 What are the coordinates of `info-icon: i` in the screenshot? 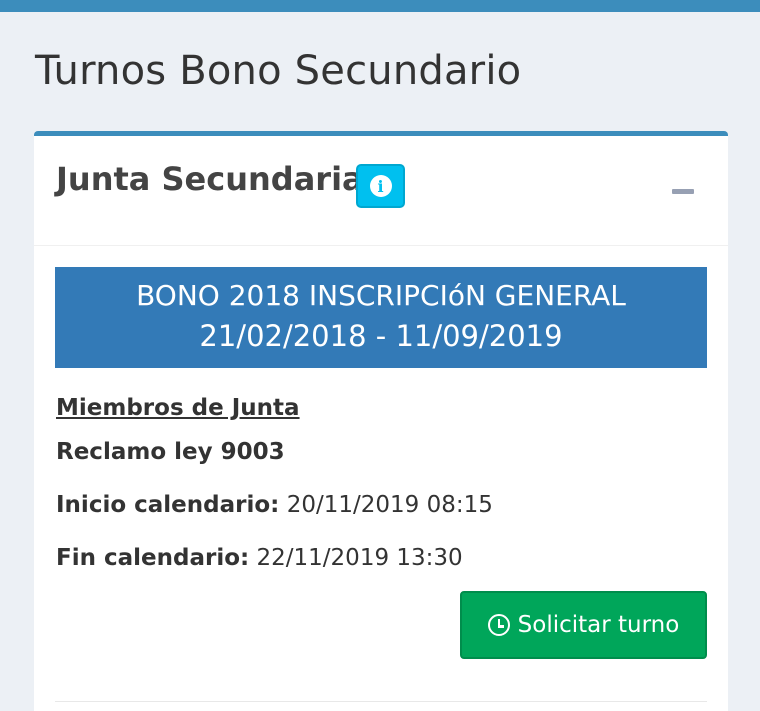 It's located at (380, 186).